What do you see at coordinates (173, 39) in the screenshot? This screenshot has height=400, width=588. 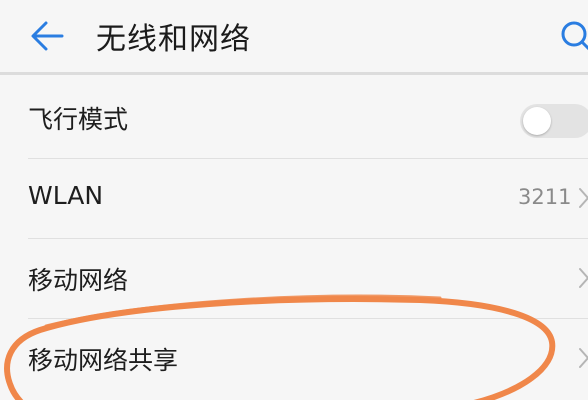 I see `page-title: 无线和网络` at bounding box center [173, 39].